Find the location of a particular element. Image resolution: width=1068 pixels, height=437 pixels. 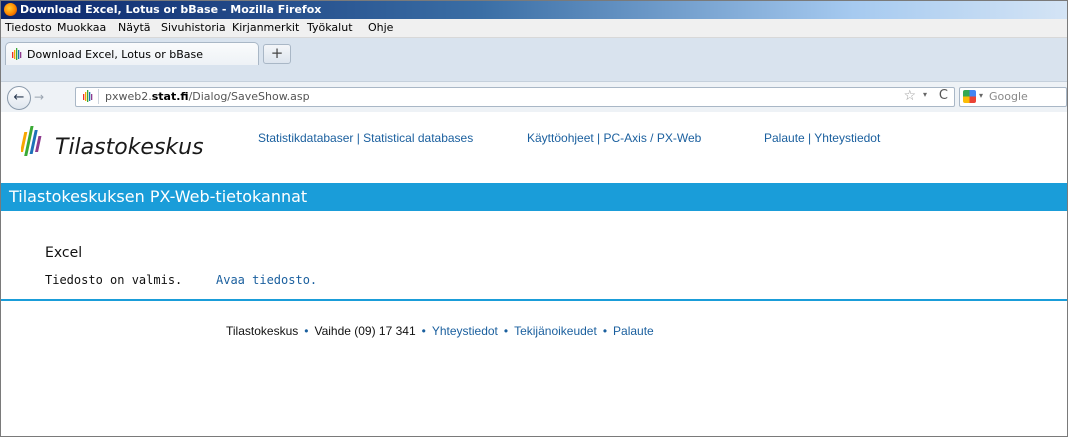

firefox-icon is located at coordinates (10, 9).